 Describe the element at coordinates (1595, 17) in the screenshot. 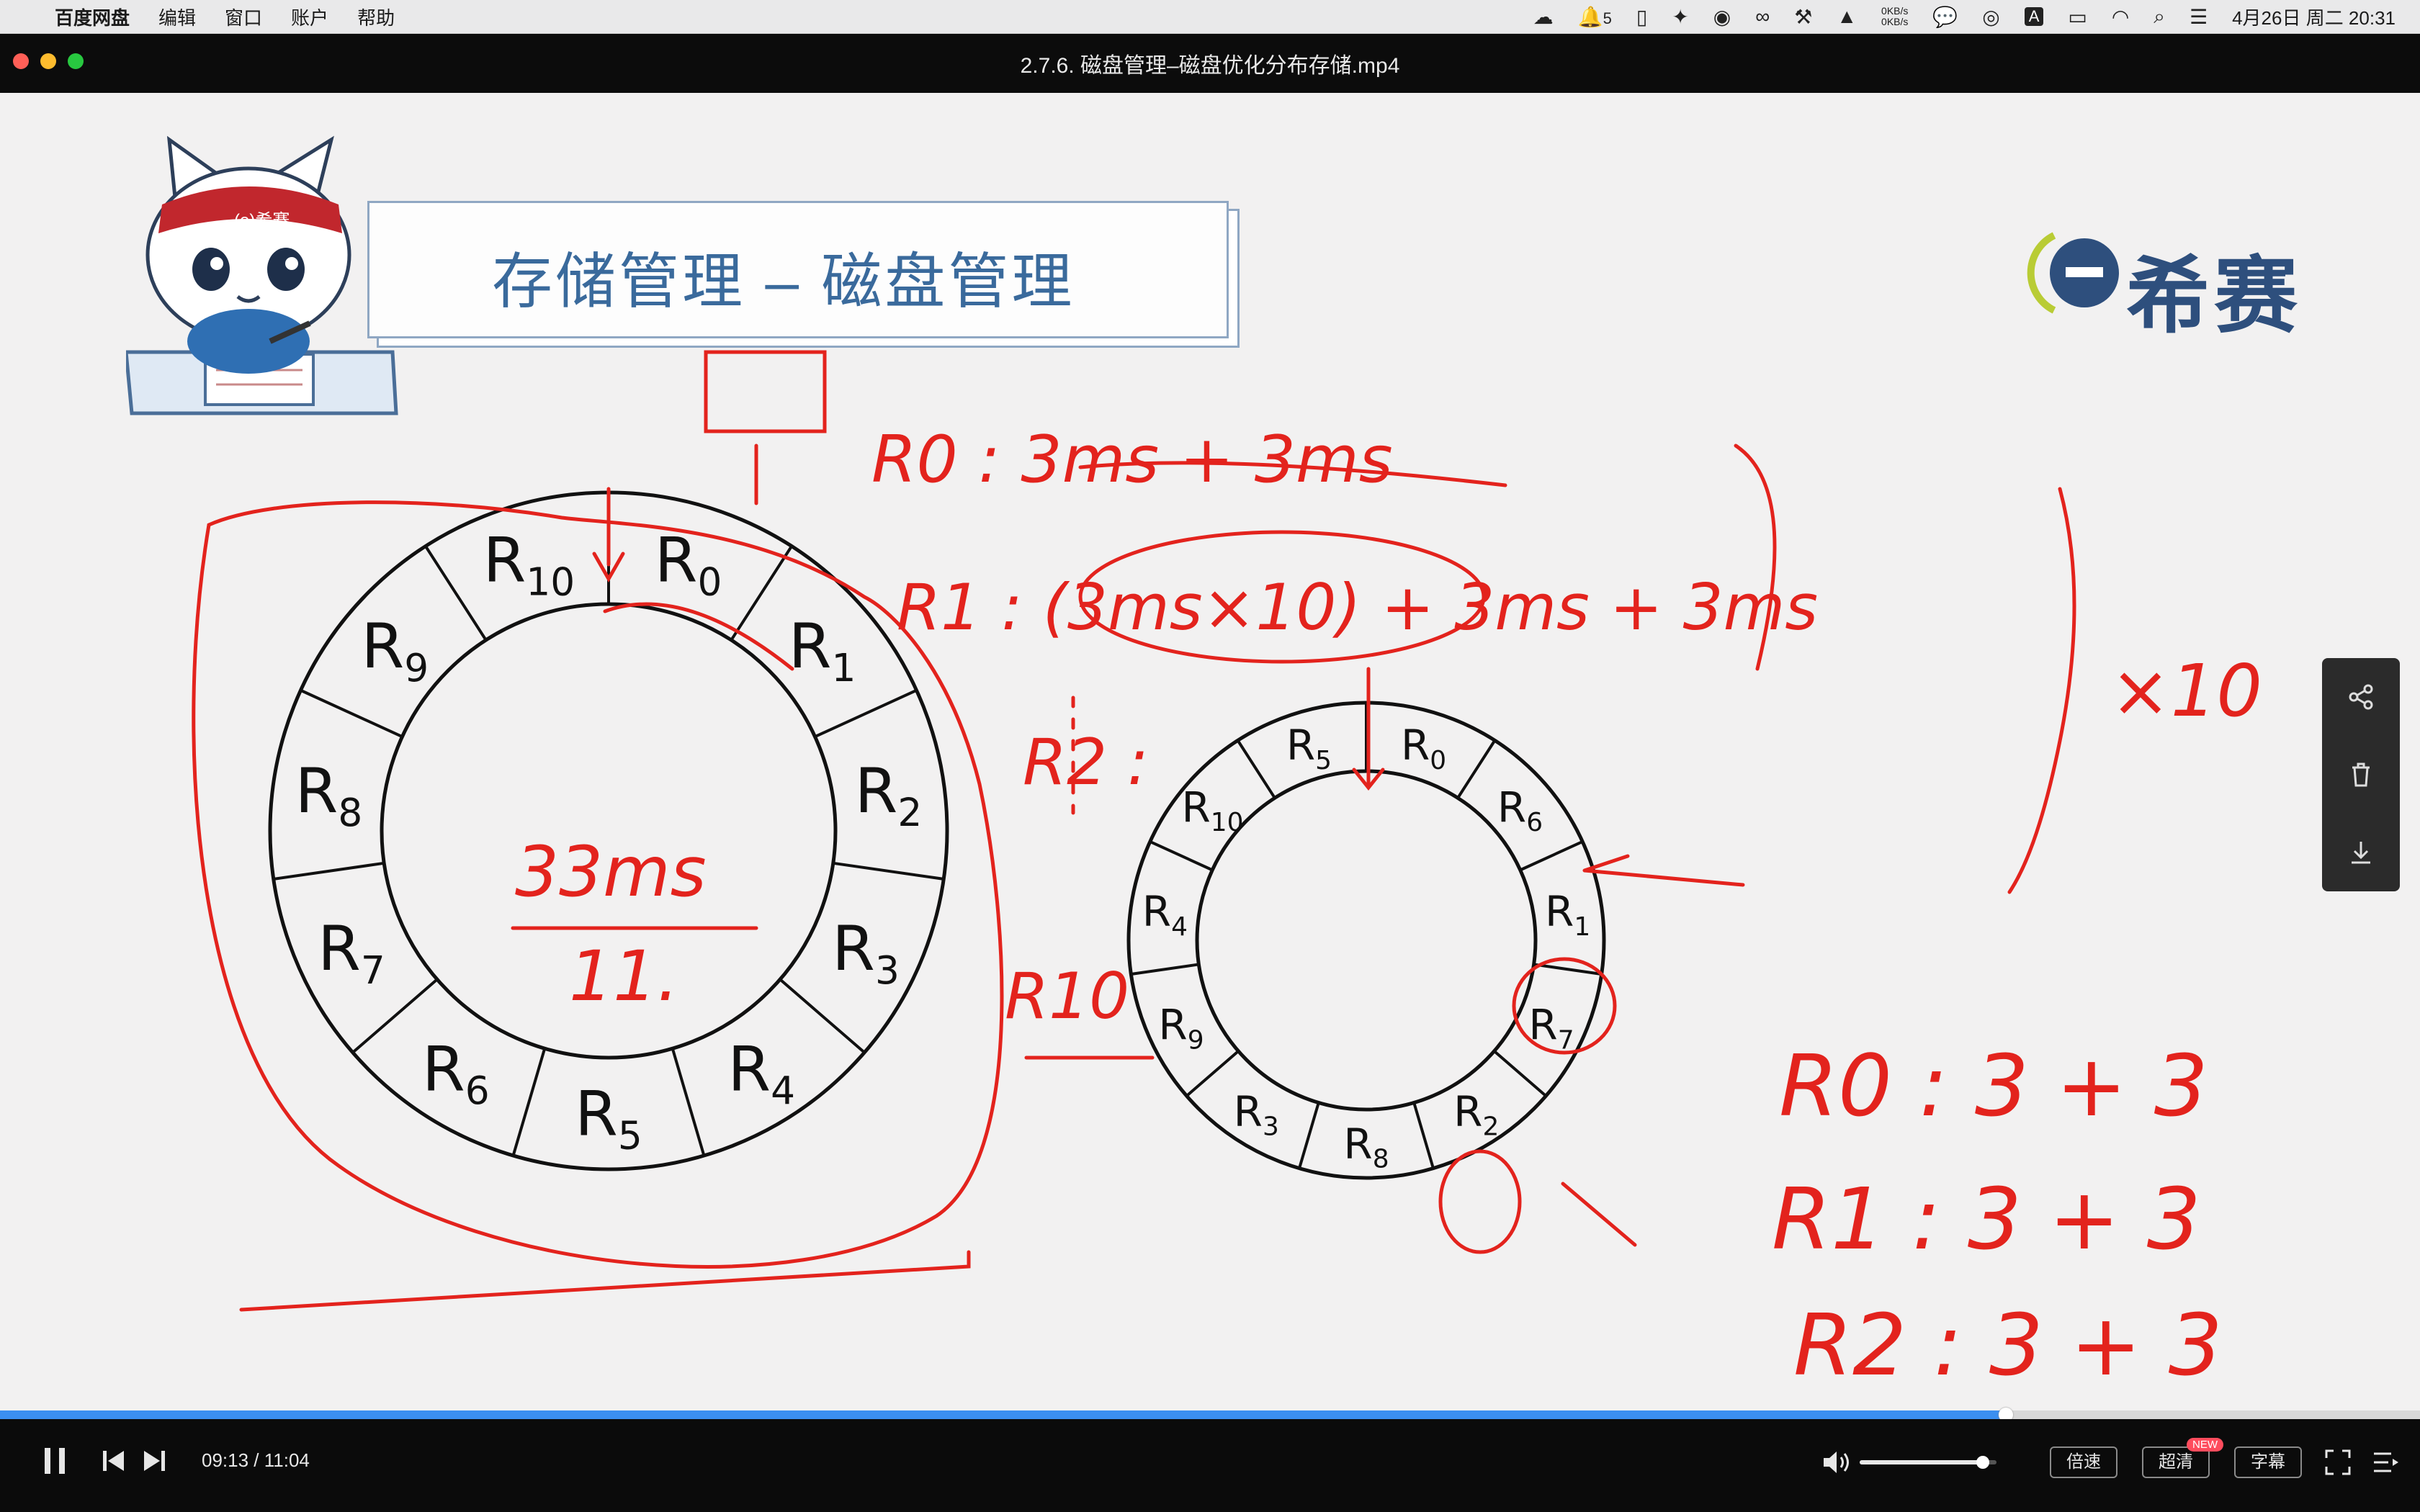

I see `notification-icon: 🔔5` at that location.